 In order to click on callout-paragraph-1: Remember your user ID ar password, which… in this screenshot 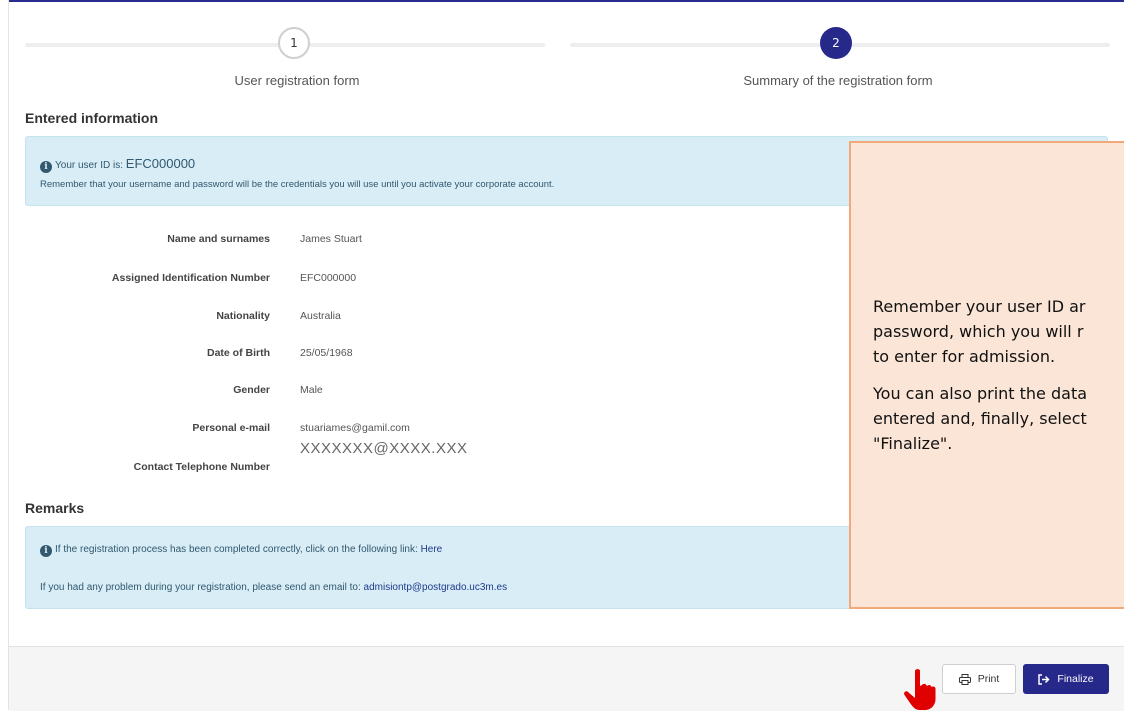, I will do `click(979, 331)`.